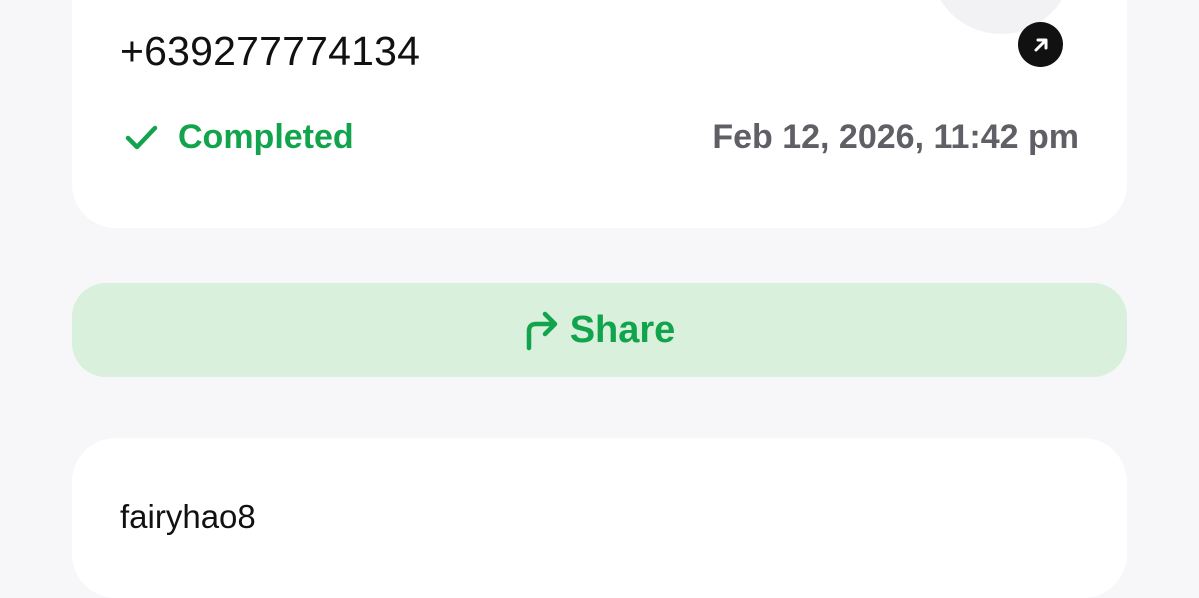  What do you see at coordinates (266, 137) in the screenshot?
I see `status-label: Completed` at bounding box center [266, 137].